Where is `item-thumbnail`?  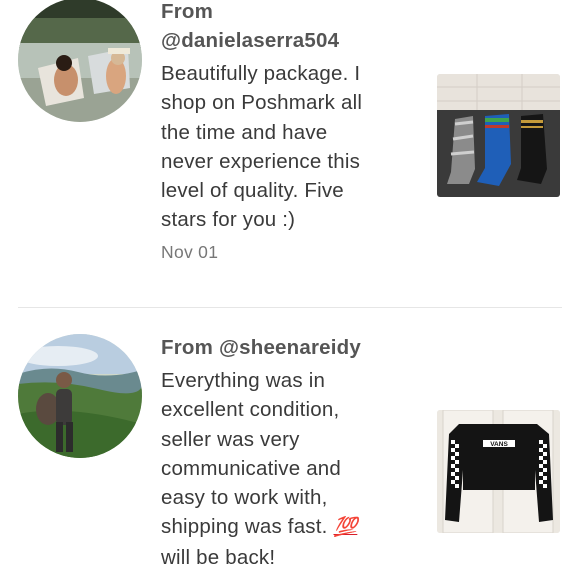 item-thumbnail is located at coordinates (498, 135).